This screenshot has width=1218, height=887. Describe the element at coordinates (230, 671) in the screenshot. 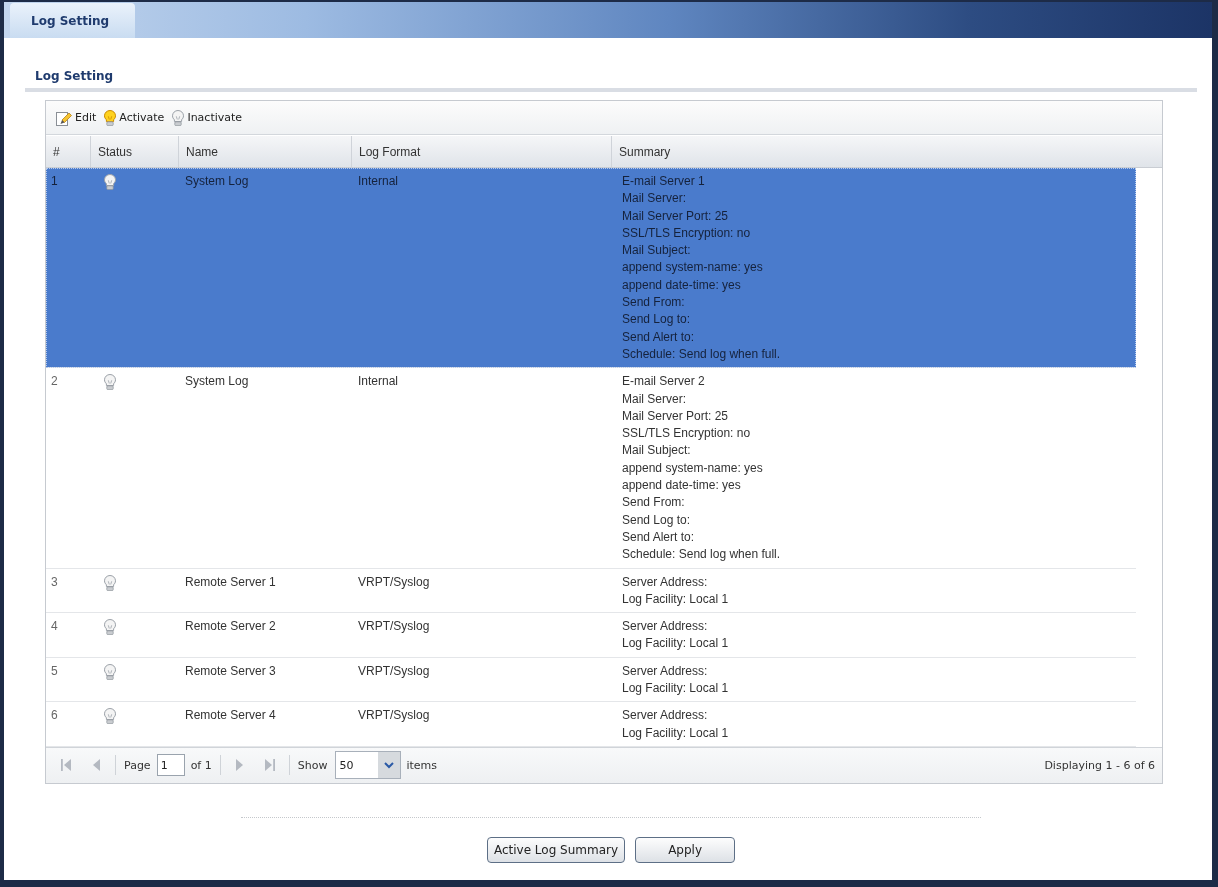

I see `table-cell-text: Remote Server 3` at that location.